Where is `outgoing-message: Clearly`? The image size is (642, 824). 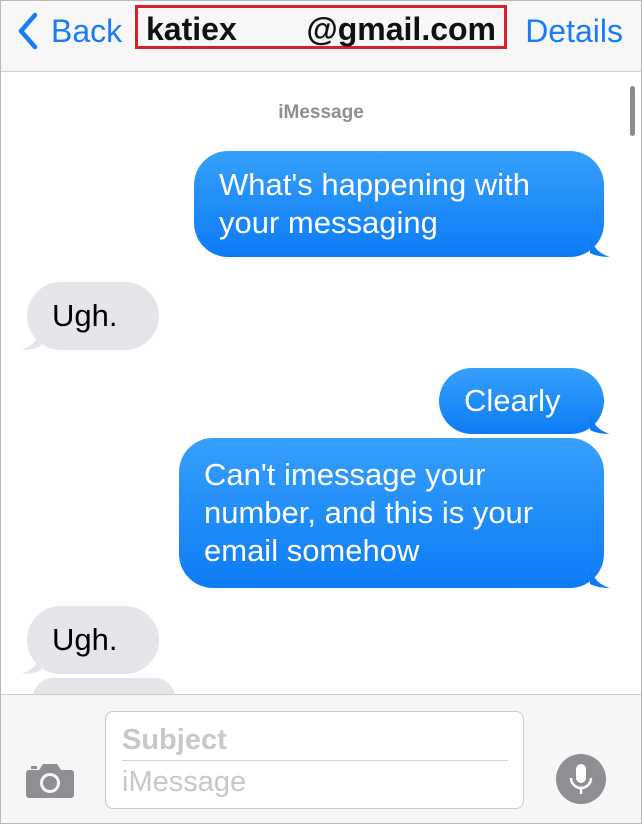
outgoing-message: Clearly is located at coordinates (521, 401).